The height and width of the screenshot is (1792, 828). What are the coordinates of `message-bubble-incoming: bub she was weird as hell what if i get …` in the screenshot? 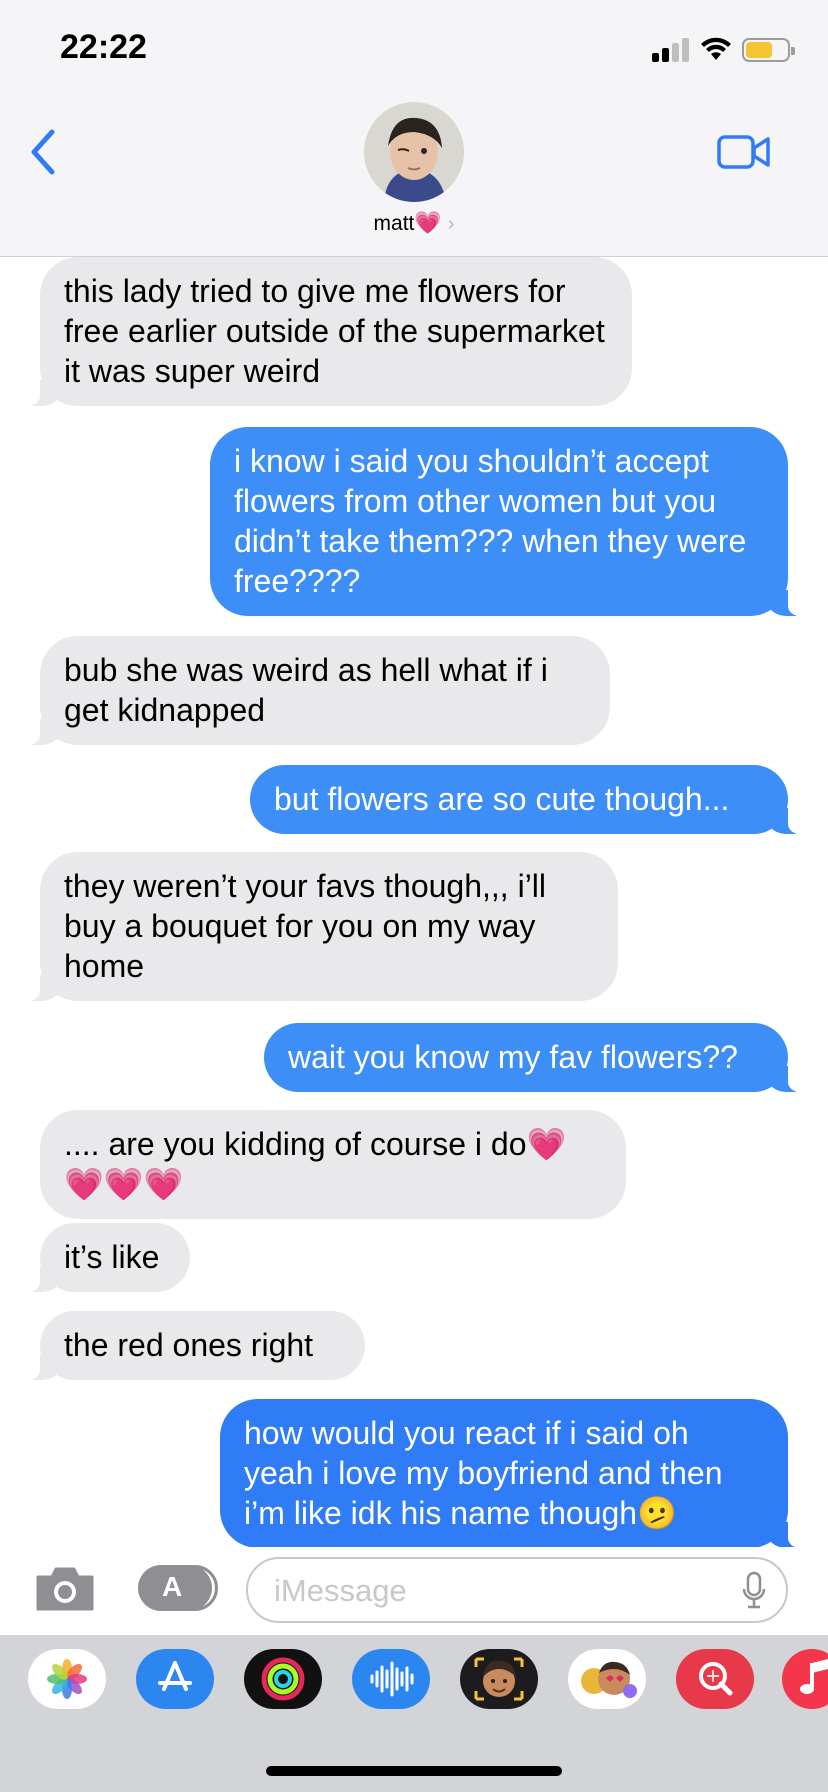 It's located at (316, 690).